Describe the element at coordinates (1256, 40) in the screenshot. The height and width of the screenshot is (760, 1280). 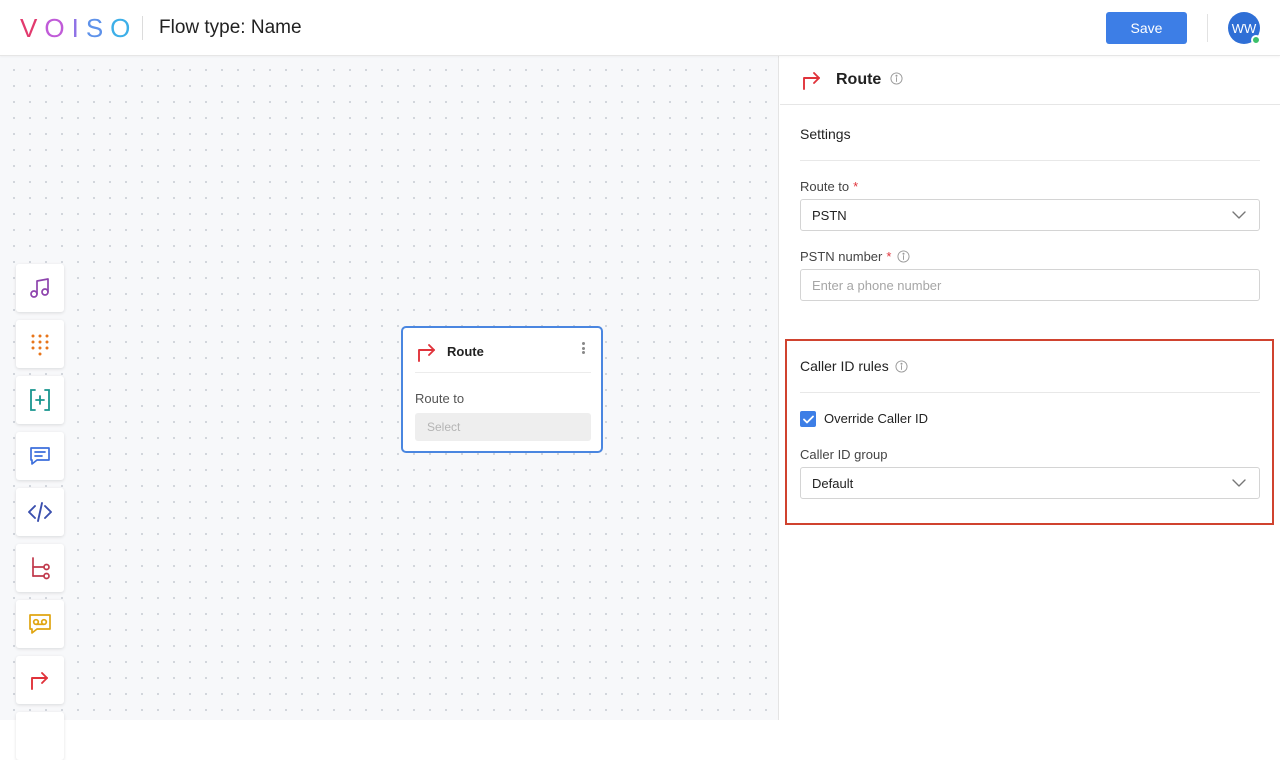
I see `online-status-dot` at that location.